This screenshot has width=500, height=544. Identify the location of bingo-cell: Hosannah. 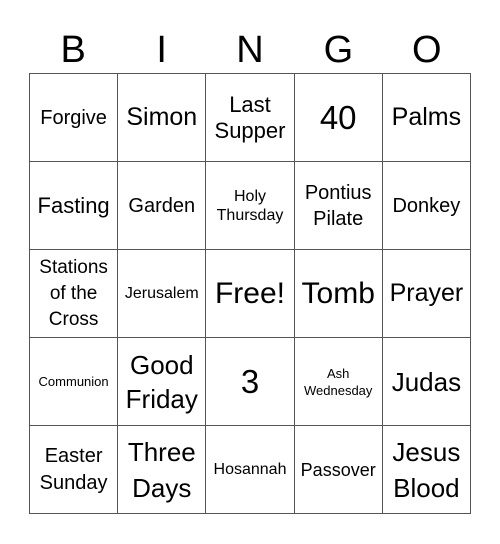
(250, 470).